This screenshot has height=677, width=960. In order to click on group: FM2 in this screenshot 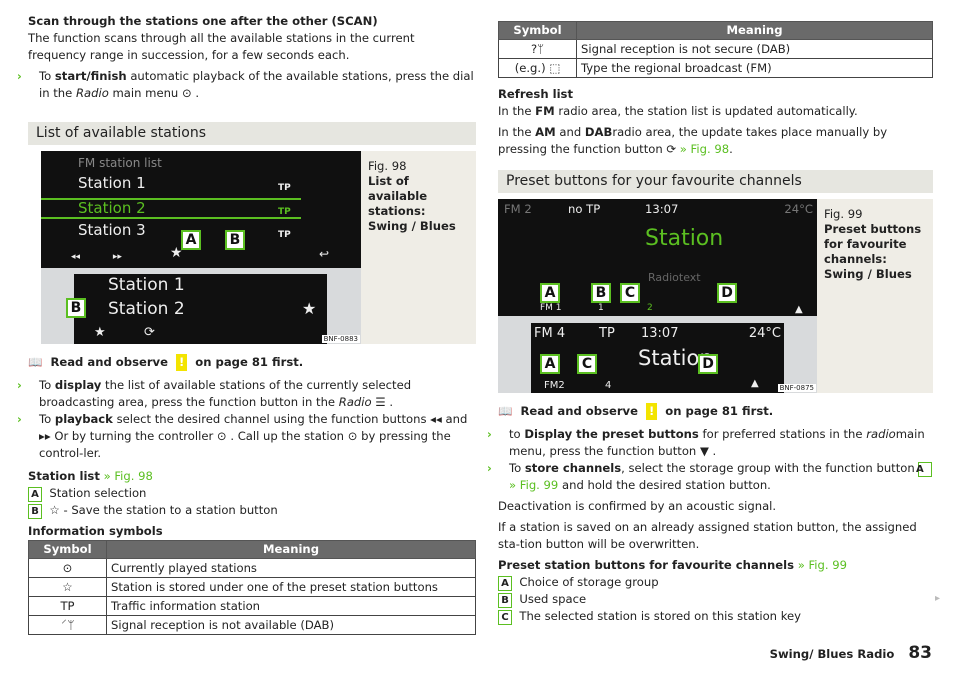, I will do `click(554, 385)`.